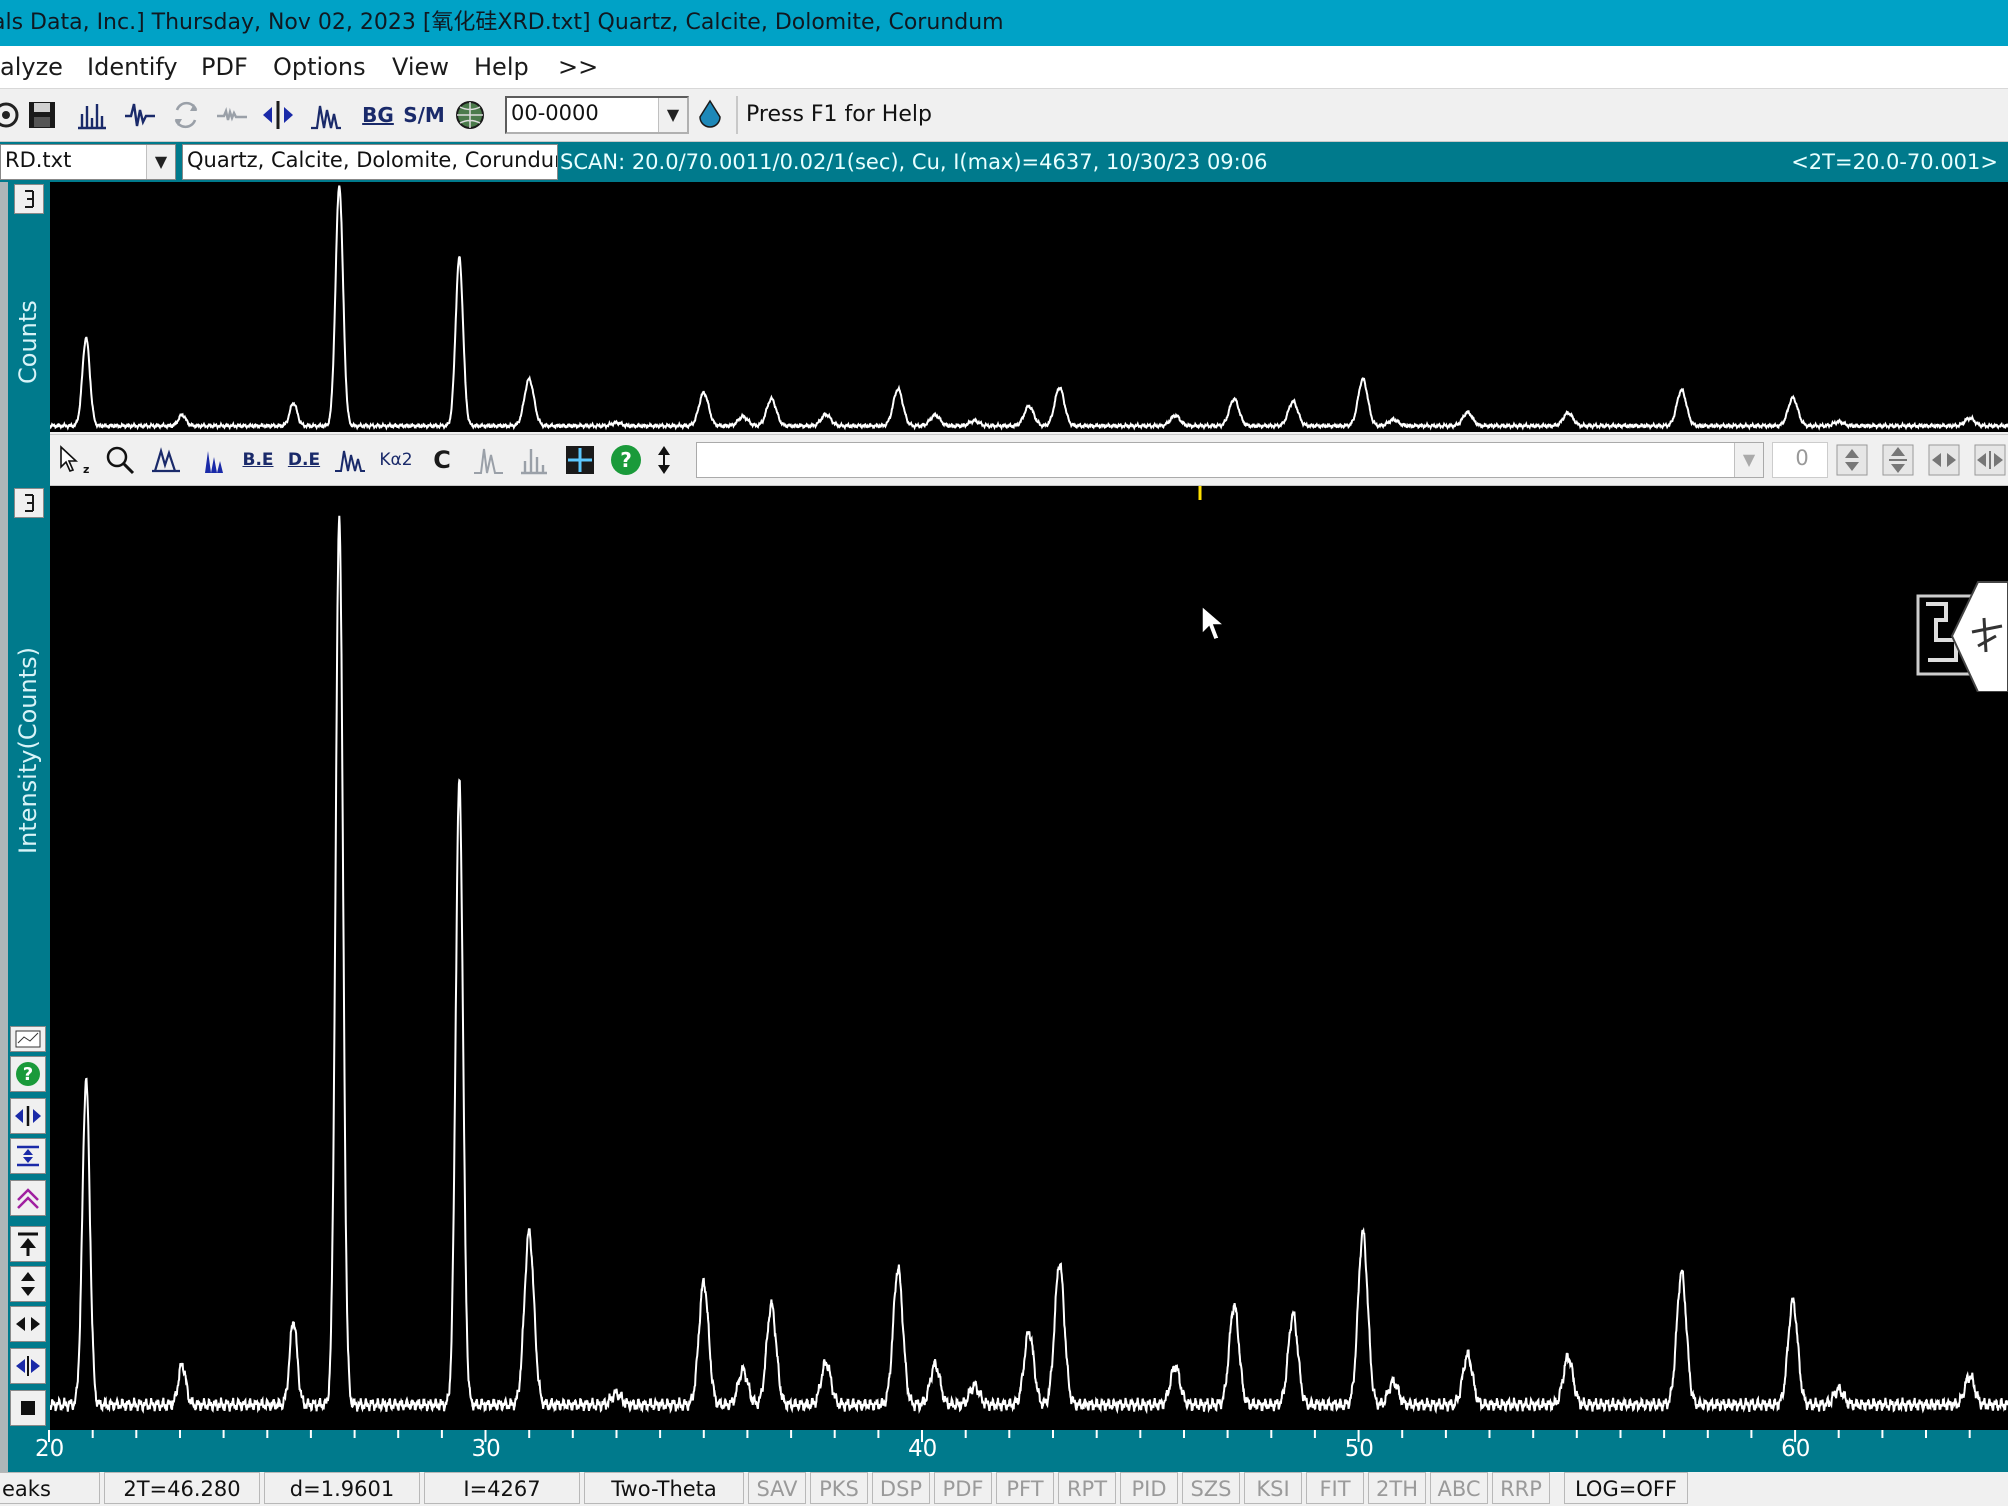 Image resolution: width=2008 pixels, height=1506 pixels. What do you see at coordinates (1359, 1449) in the screenshot?
I see `x-tick-label: 50` at bounding box center [1359, 1449].